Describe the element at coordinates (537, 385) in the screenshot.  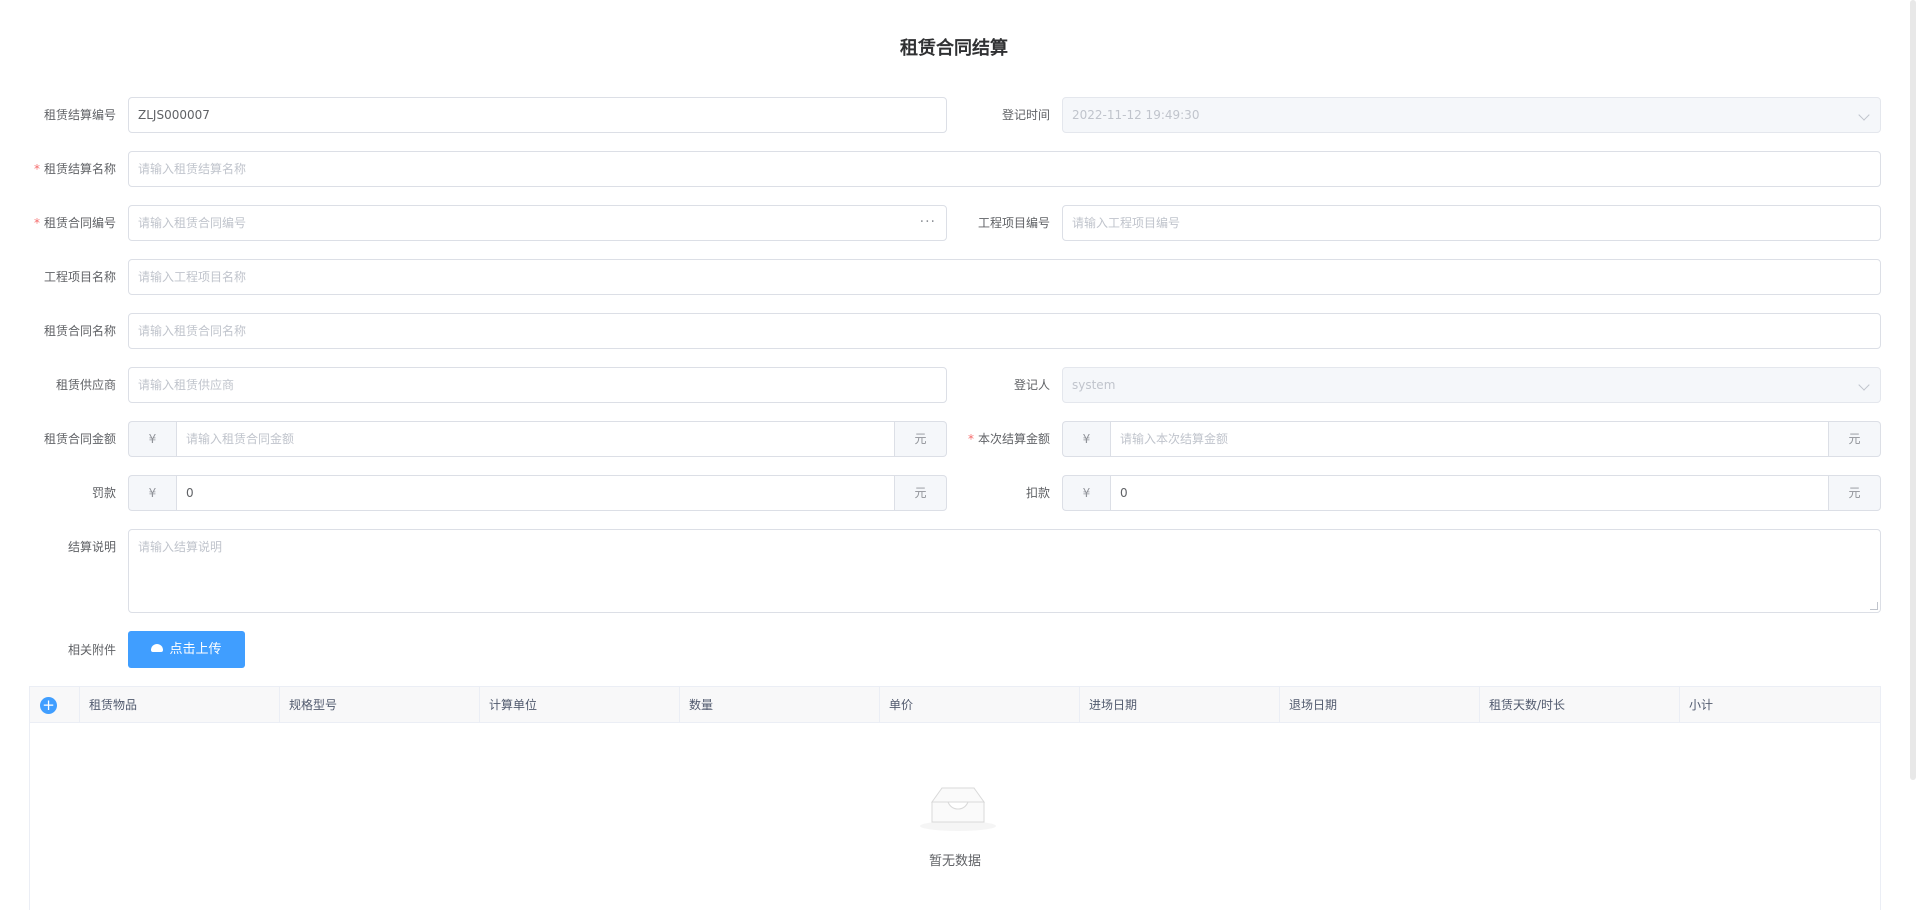
I see `supplier-input: 请输入租赁供应商` at that location.